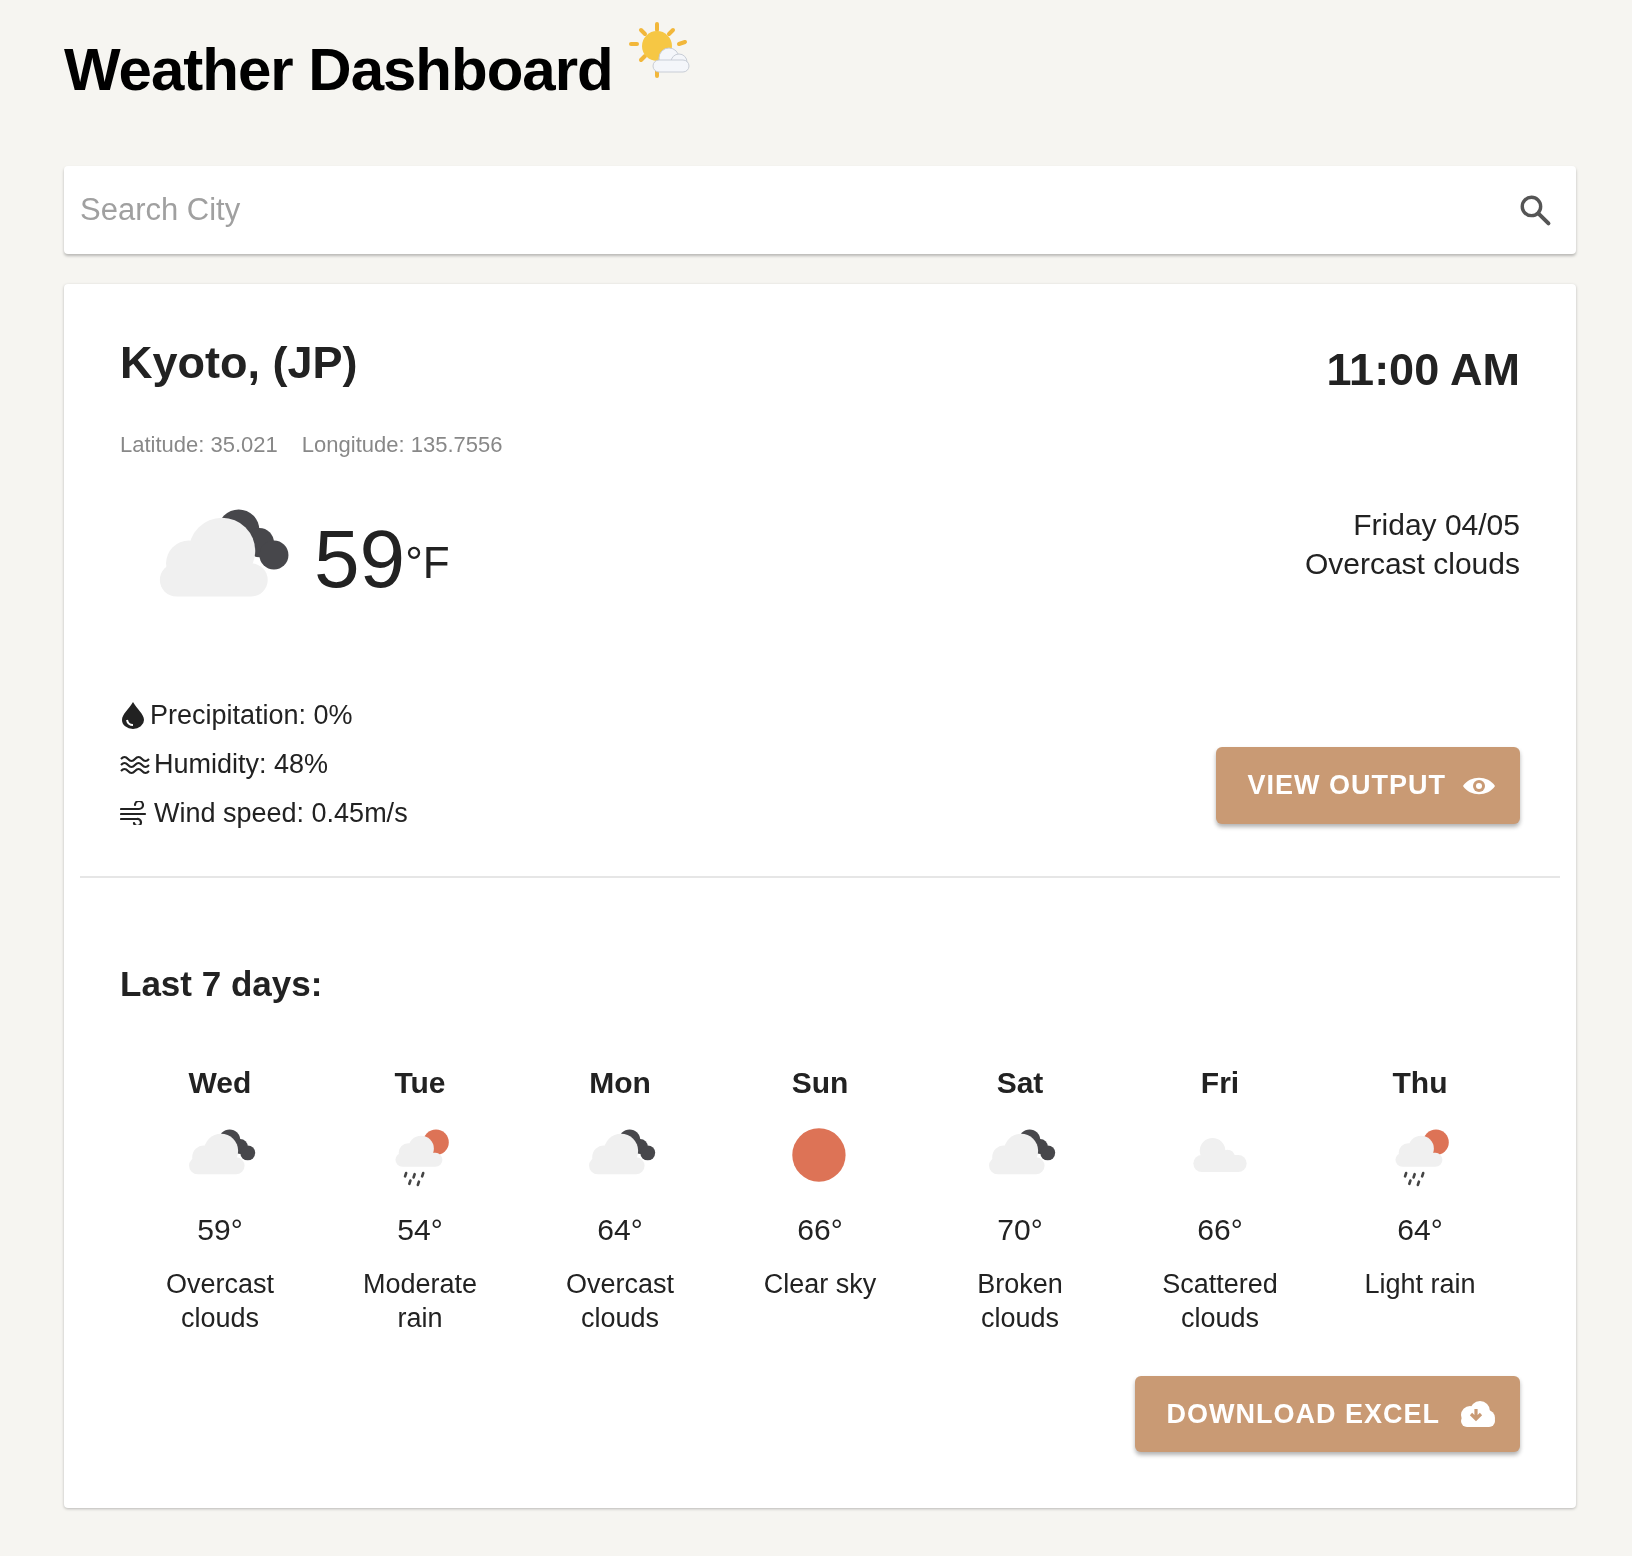 This screenshot has height=1556, width=1632. Describe the element at coordinates (1436, 524) in the screenshot. I see `current-date: Friday 04/05` at that location.